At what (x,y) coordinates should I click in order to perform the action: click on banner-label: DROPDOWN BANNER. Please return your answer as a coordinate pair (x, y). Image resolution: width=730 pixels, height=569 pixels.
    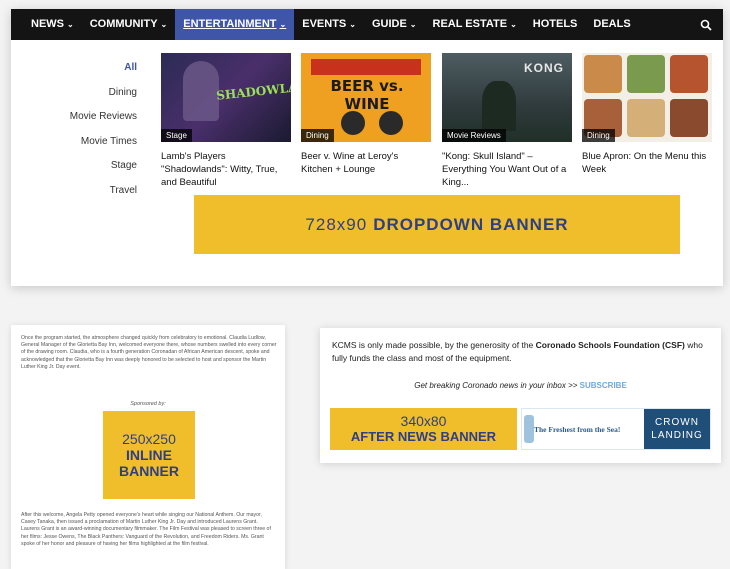
    Looking at the image, I should click on (471, 224).